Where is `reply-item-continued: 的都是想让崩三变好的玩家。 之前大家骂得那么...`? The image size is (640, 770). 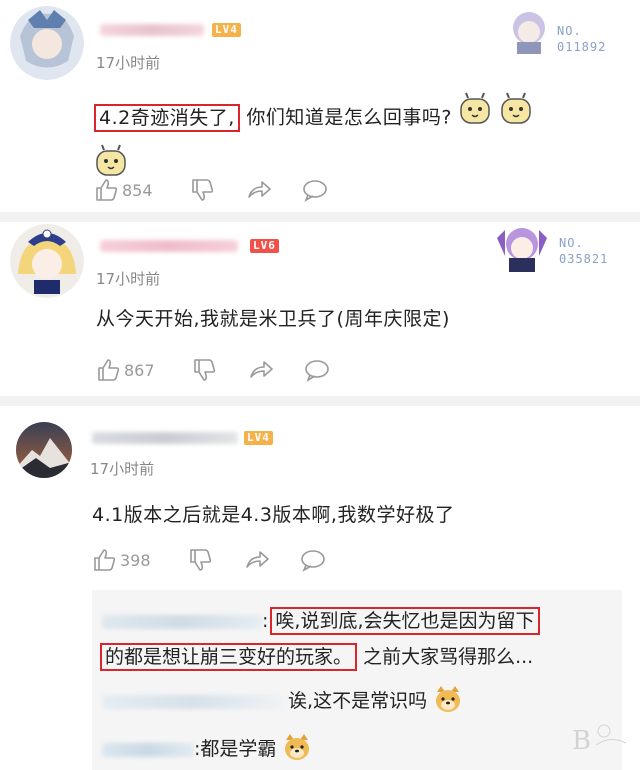 reply-item-continued: 的都是想让崩三变好的玩家。 之前大家骂得那么... is located at coordinates (317, 656).